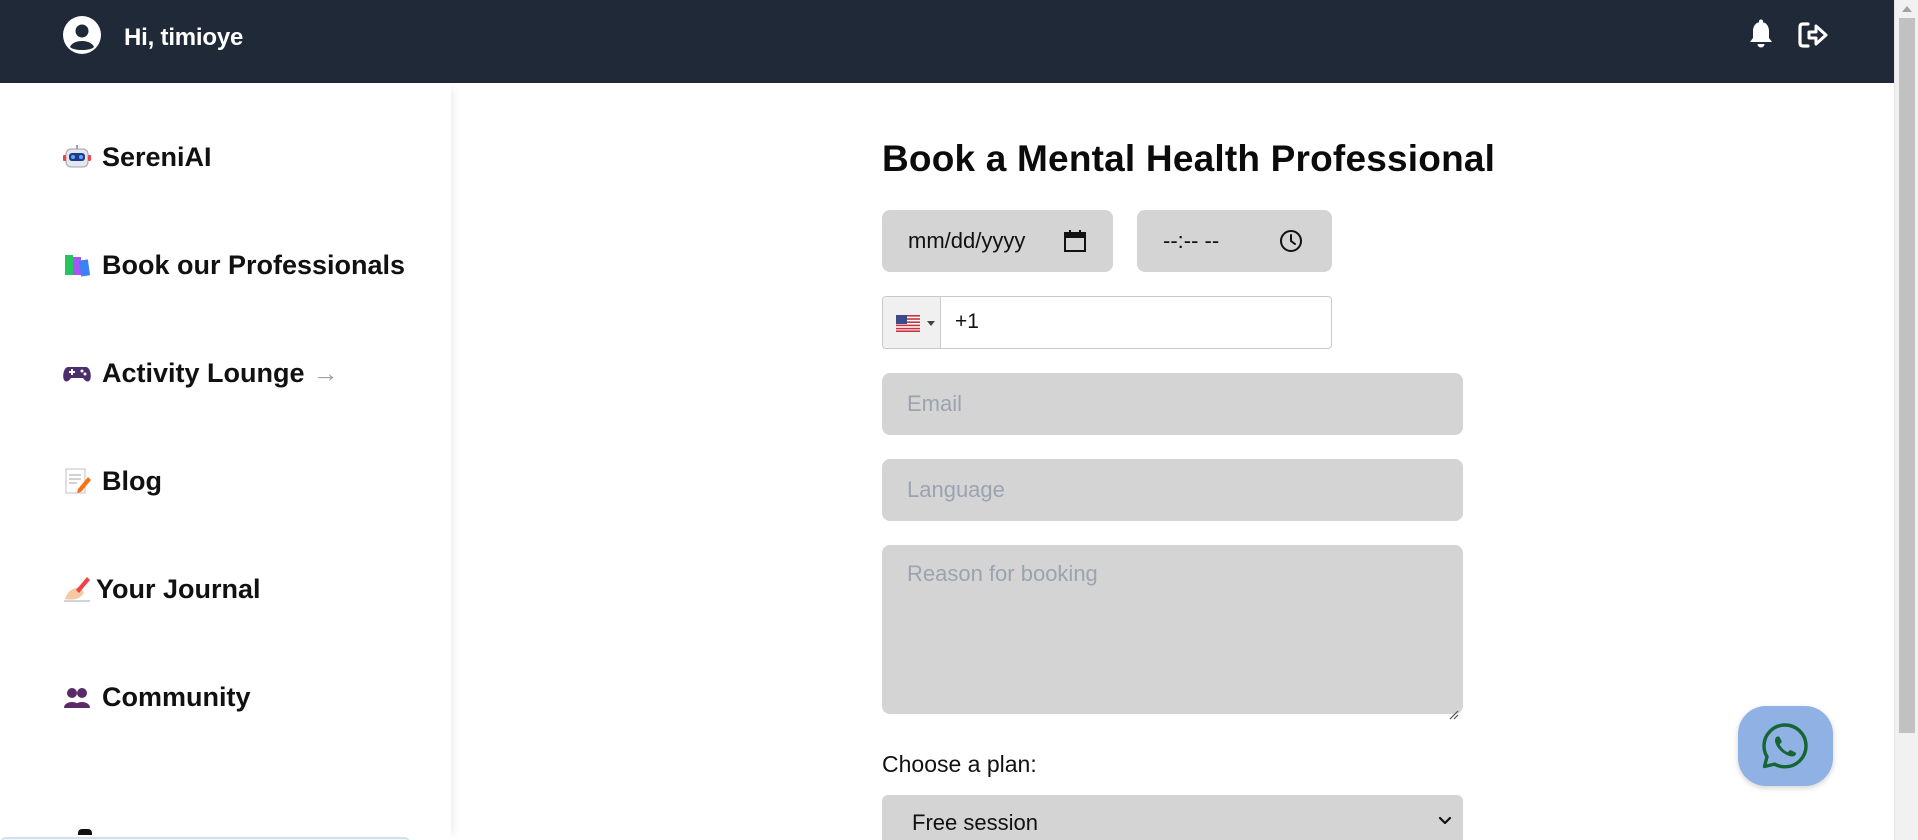 This screenshot has width=1918, height=840. Describe the element at coordinates (184, 37) in the screenshot. I see `user-greeting: Hi, timioye` at that location.